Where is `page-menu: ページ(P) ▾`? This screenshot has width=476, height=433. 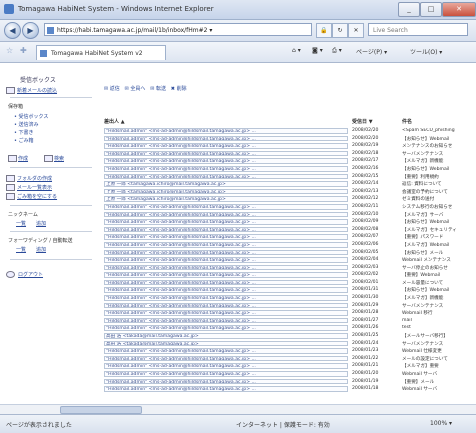 page-menu: ページ(P) ▾ is located at coordinates (371, 51).